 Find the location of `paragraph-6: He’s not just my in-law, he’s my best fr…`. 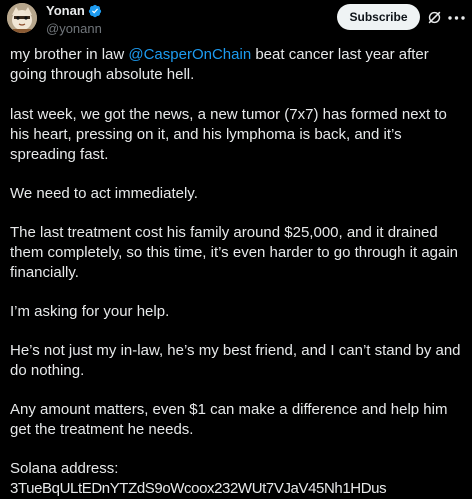

paragraph-6: He’s not just my in-law, he’s my best fr… is located at coordinates (235, 360).